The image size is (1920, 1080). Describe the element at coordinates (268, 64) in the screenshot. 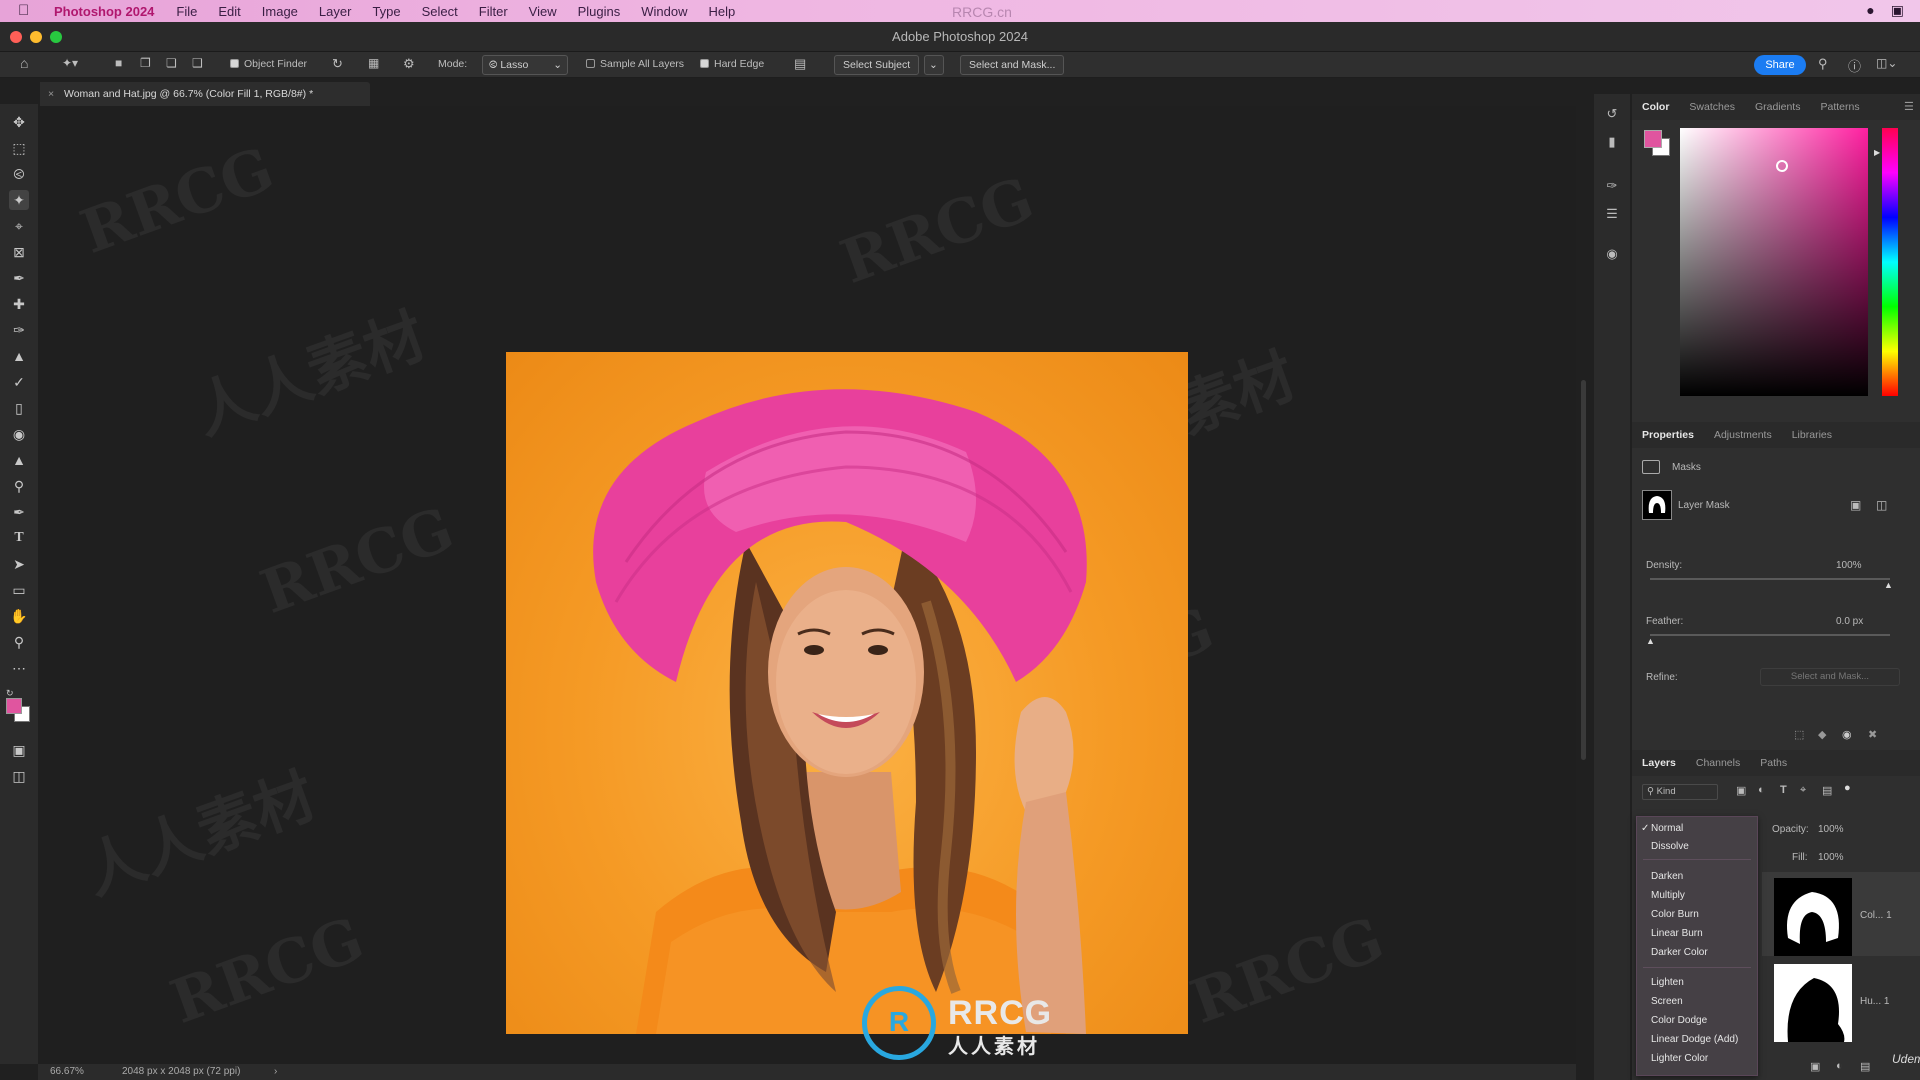

I see `object-finder-toggle: Object Finder` at that location.